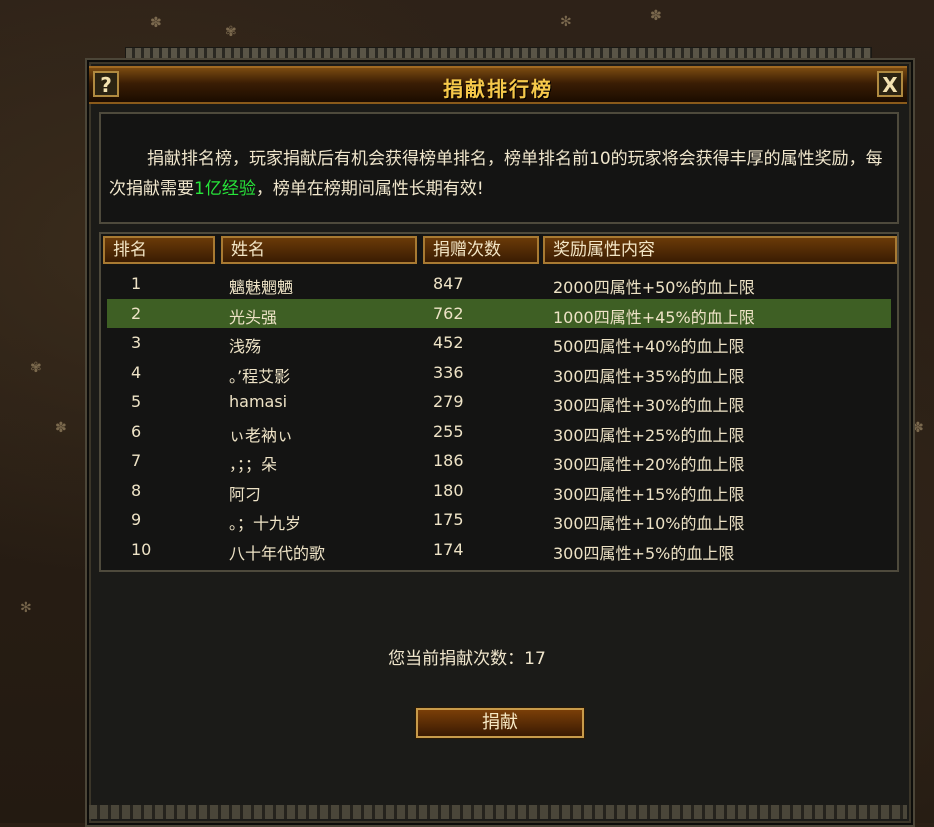 The height and width of the screenshot is (827, 934). Describe the element at coordinates (448, 519) in the screenshot. I see `count-cell: 175` at that location.